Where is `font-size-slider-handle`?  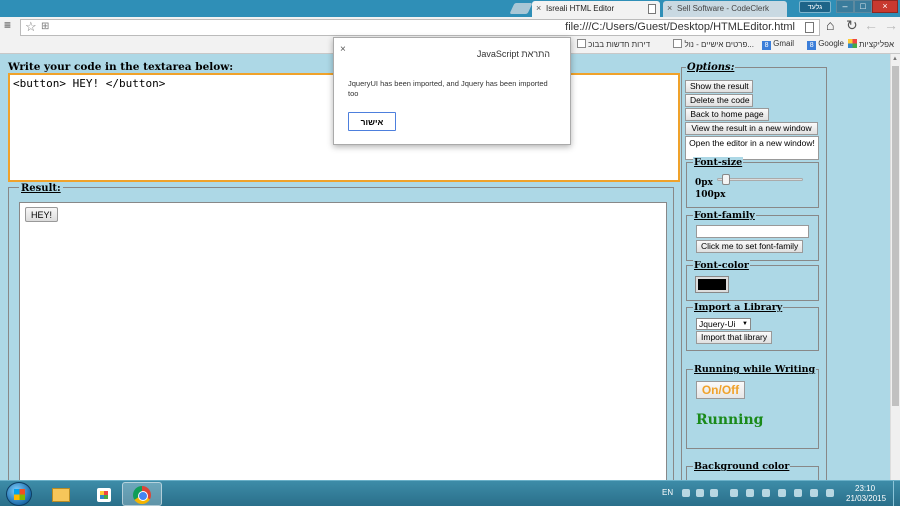 font-size-slider-handle is located at coordinates (725, 179).